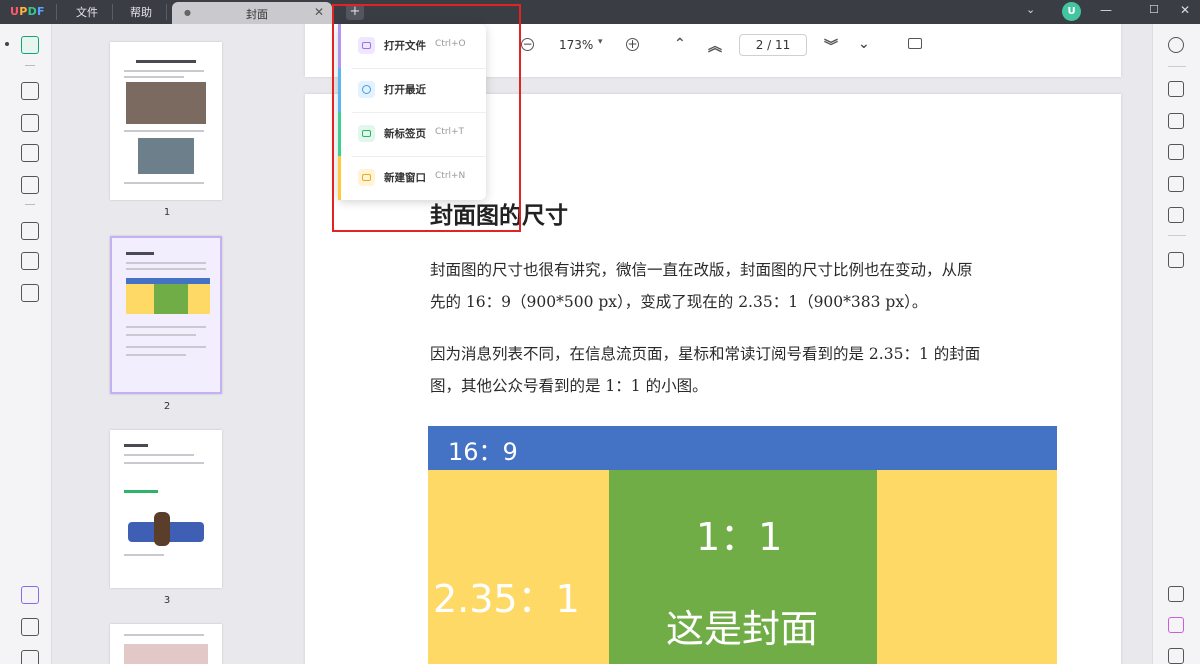 The image size is (1200, 664). I want to click on maximize-icon: ☐, so click(1154, 9).